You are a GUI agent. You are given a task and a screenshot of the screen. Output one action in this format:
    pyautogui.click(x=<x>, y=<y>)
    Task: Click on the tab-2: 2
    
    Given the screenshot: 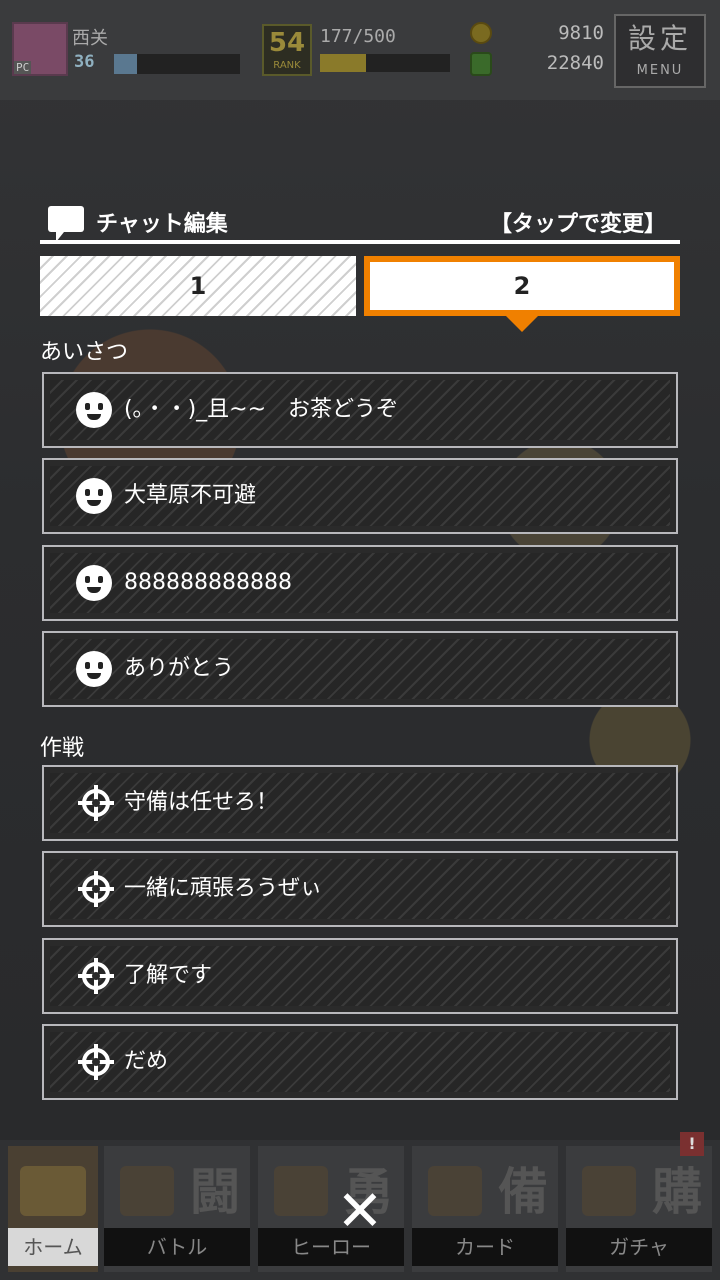 What is the action you would take?
    pyautogui.click(x=522, y=286)
    